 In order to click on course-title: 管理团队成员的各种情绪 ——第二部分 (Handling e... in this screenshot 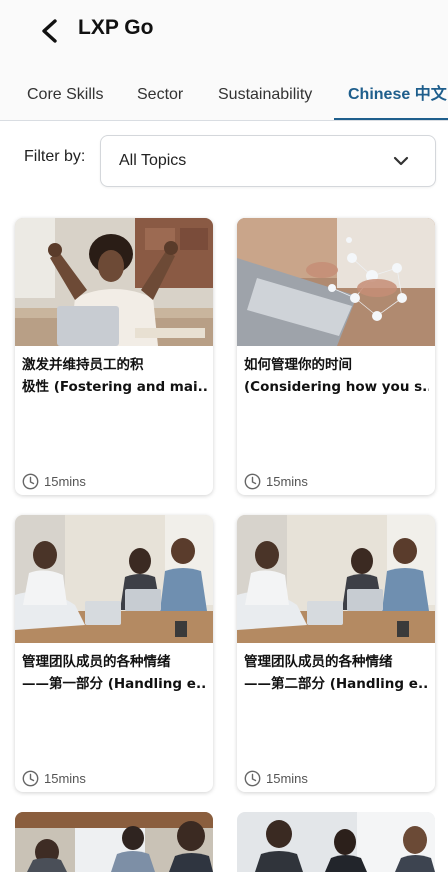, I will do `click(336, 673)`.